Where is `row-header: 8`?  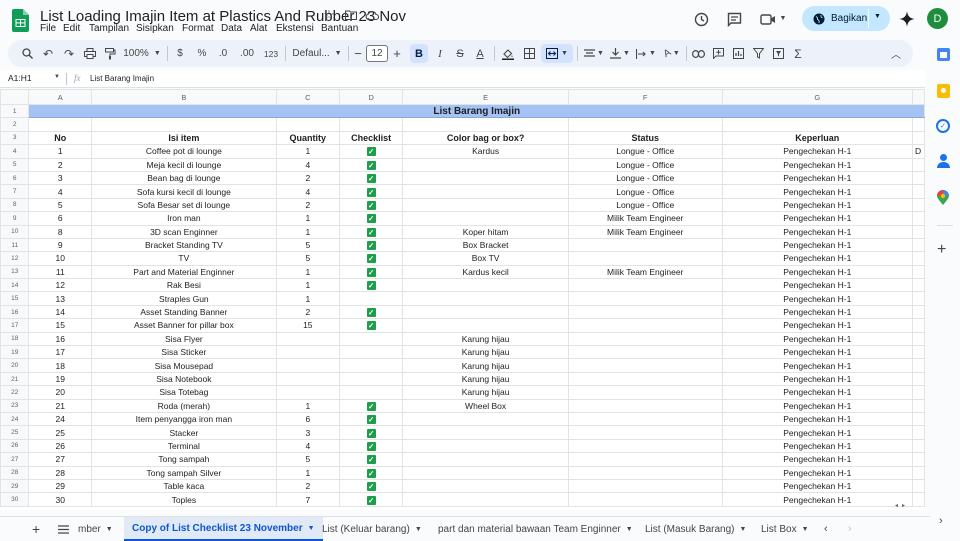
row-header: 8 is located at coordinates (15, 205).